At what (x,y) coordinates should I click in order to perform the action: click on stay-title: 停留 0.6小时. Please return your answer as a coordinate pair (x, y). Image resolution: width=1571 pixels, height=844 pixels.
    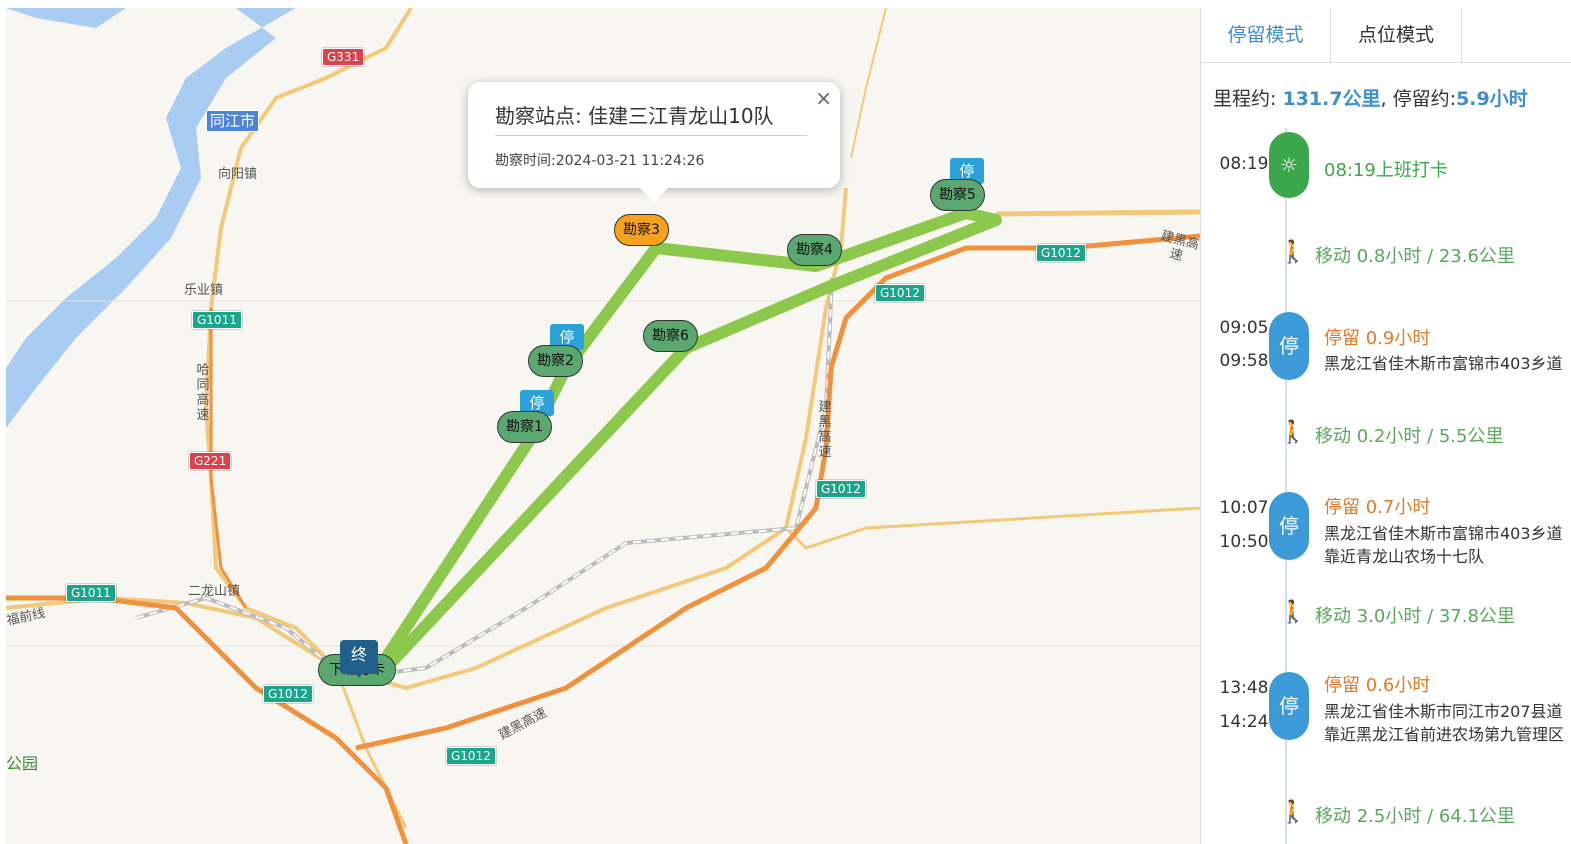
    Looking at the image, I should click on (1377, 685).